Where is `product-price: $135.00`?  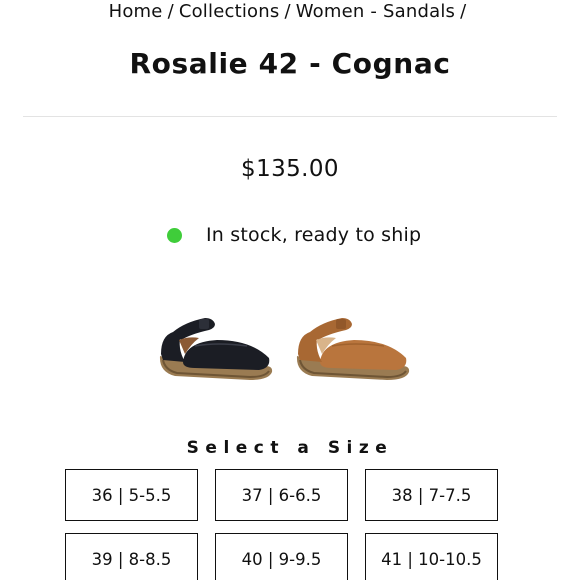
product-price: $135.00 is located at coordinates (290, 169).